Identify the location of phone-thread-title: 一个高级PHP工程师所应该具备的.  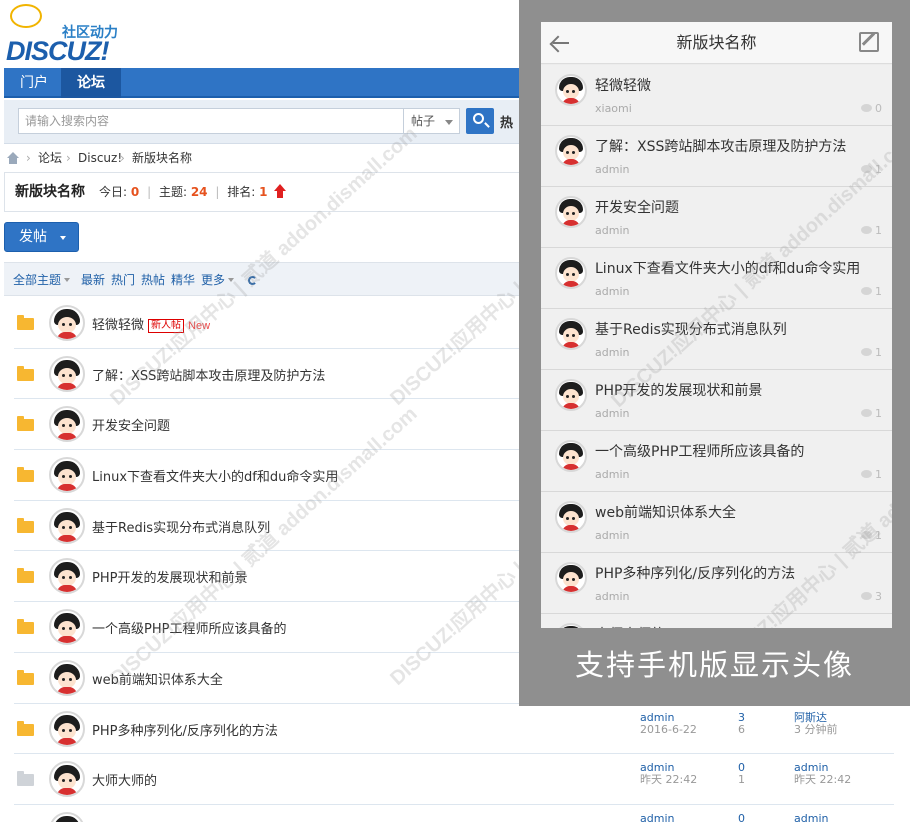
(699, 451).